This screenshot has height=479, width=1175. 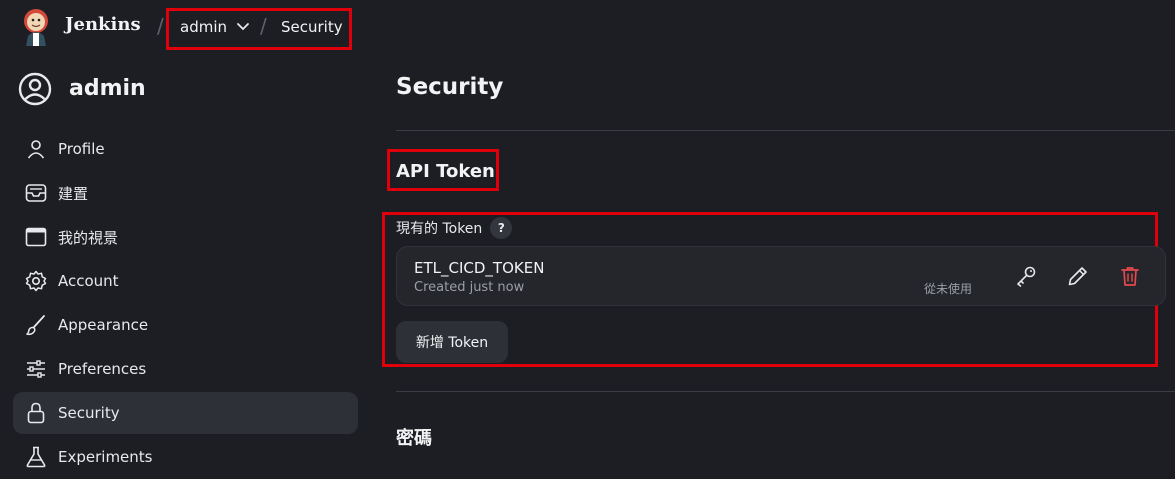 What do you see at coordinates (469, 287) in the screenshot?
I see `token-created: Created just now` at bounding box center [469, 287].